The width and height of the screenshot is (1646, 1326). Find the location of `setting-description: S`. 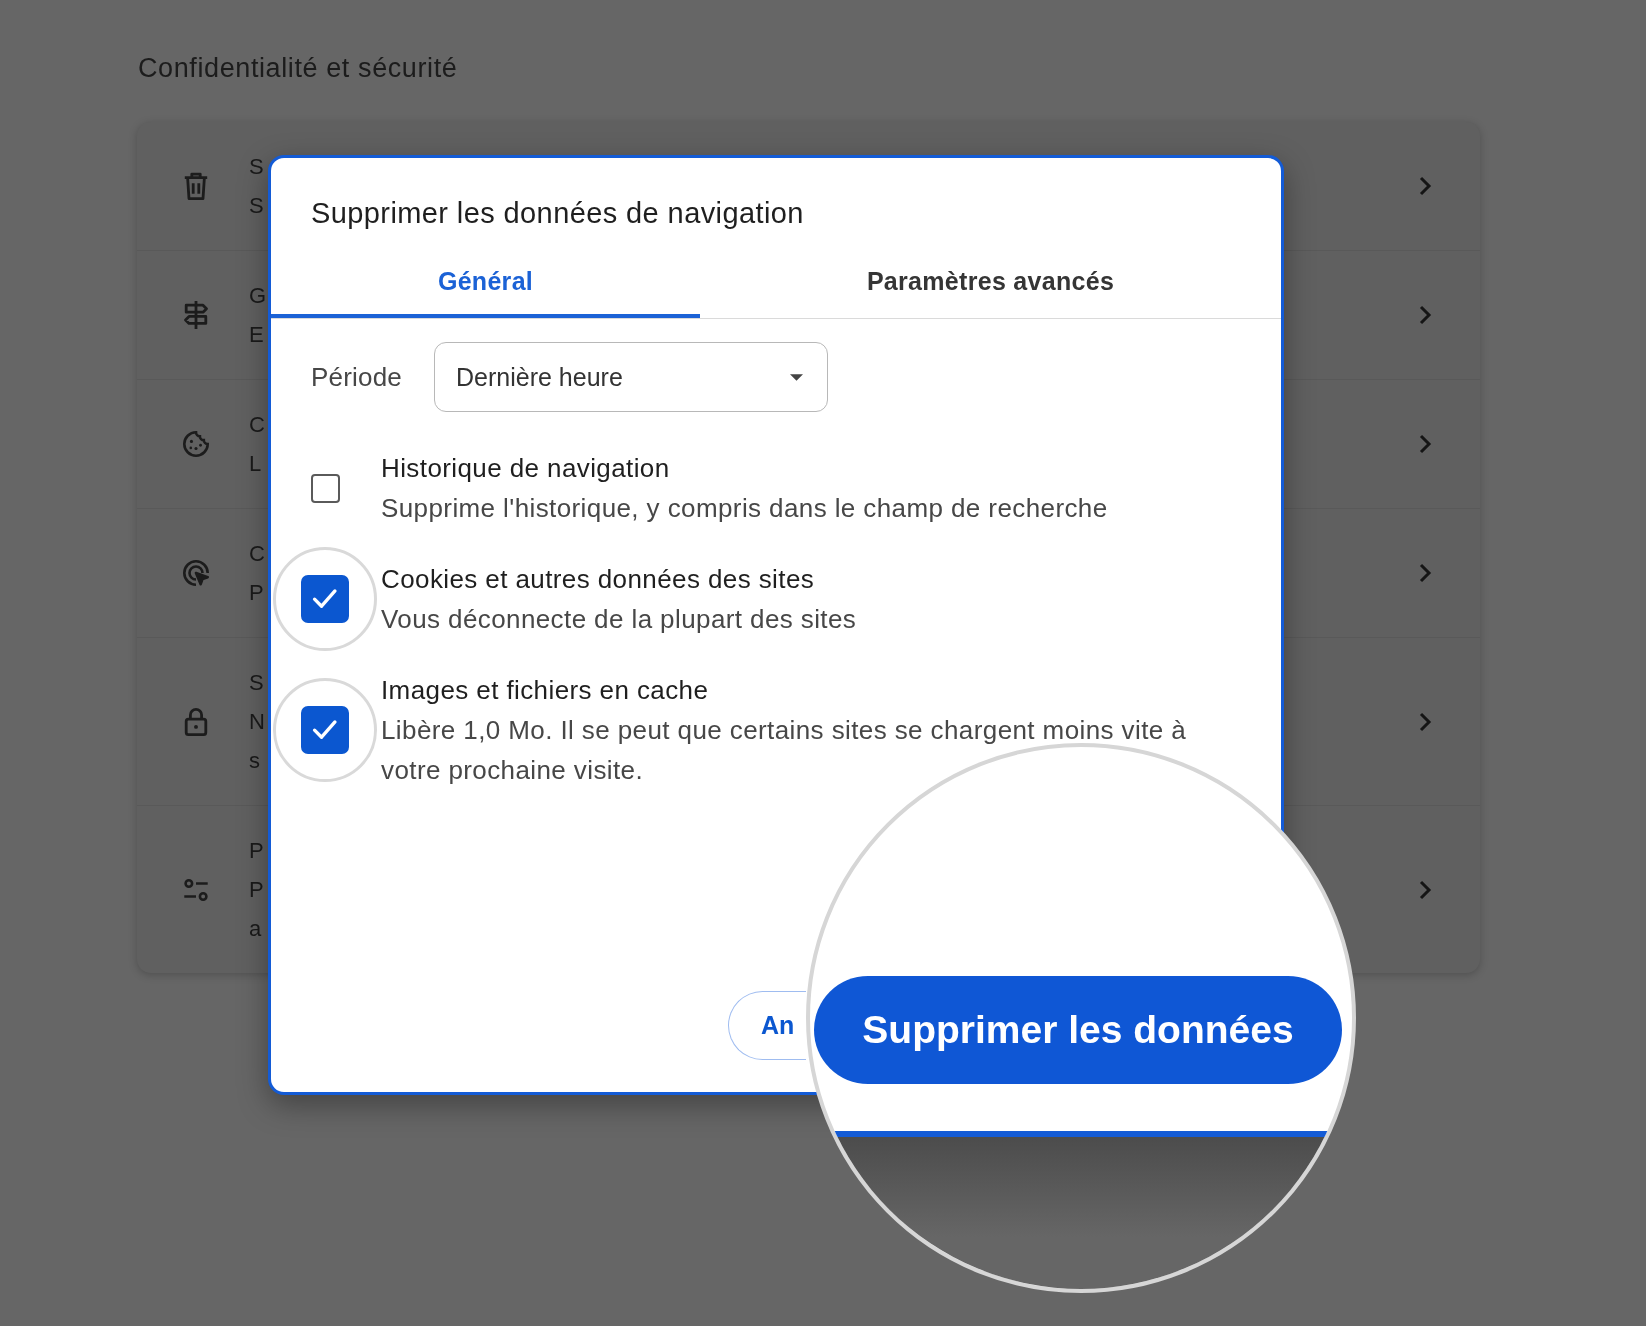

setting-description: S is located at coordinates (256, 206).